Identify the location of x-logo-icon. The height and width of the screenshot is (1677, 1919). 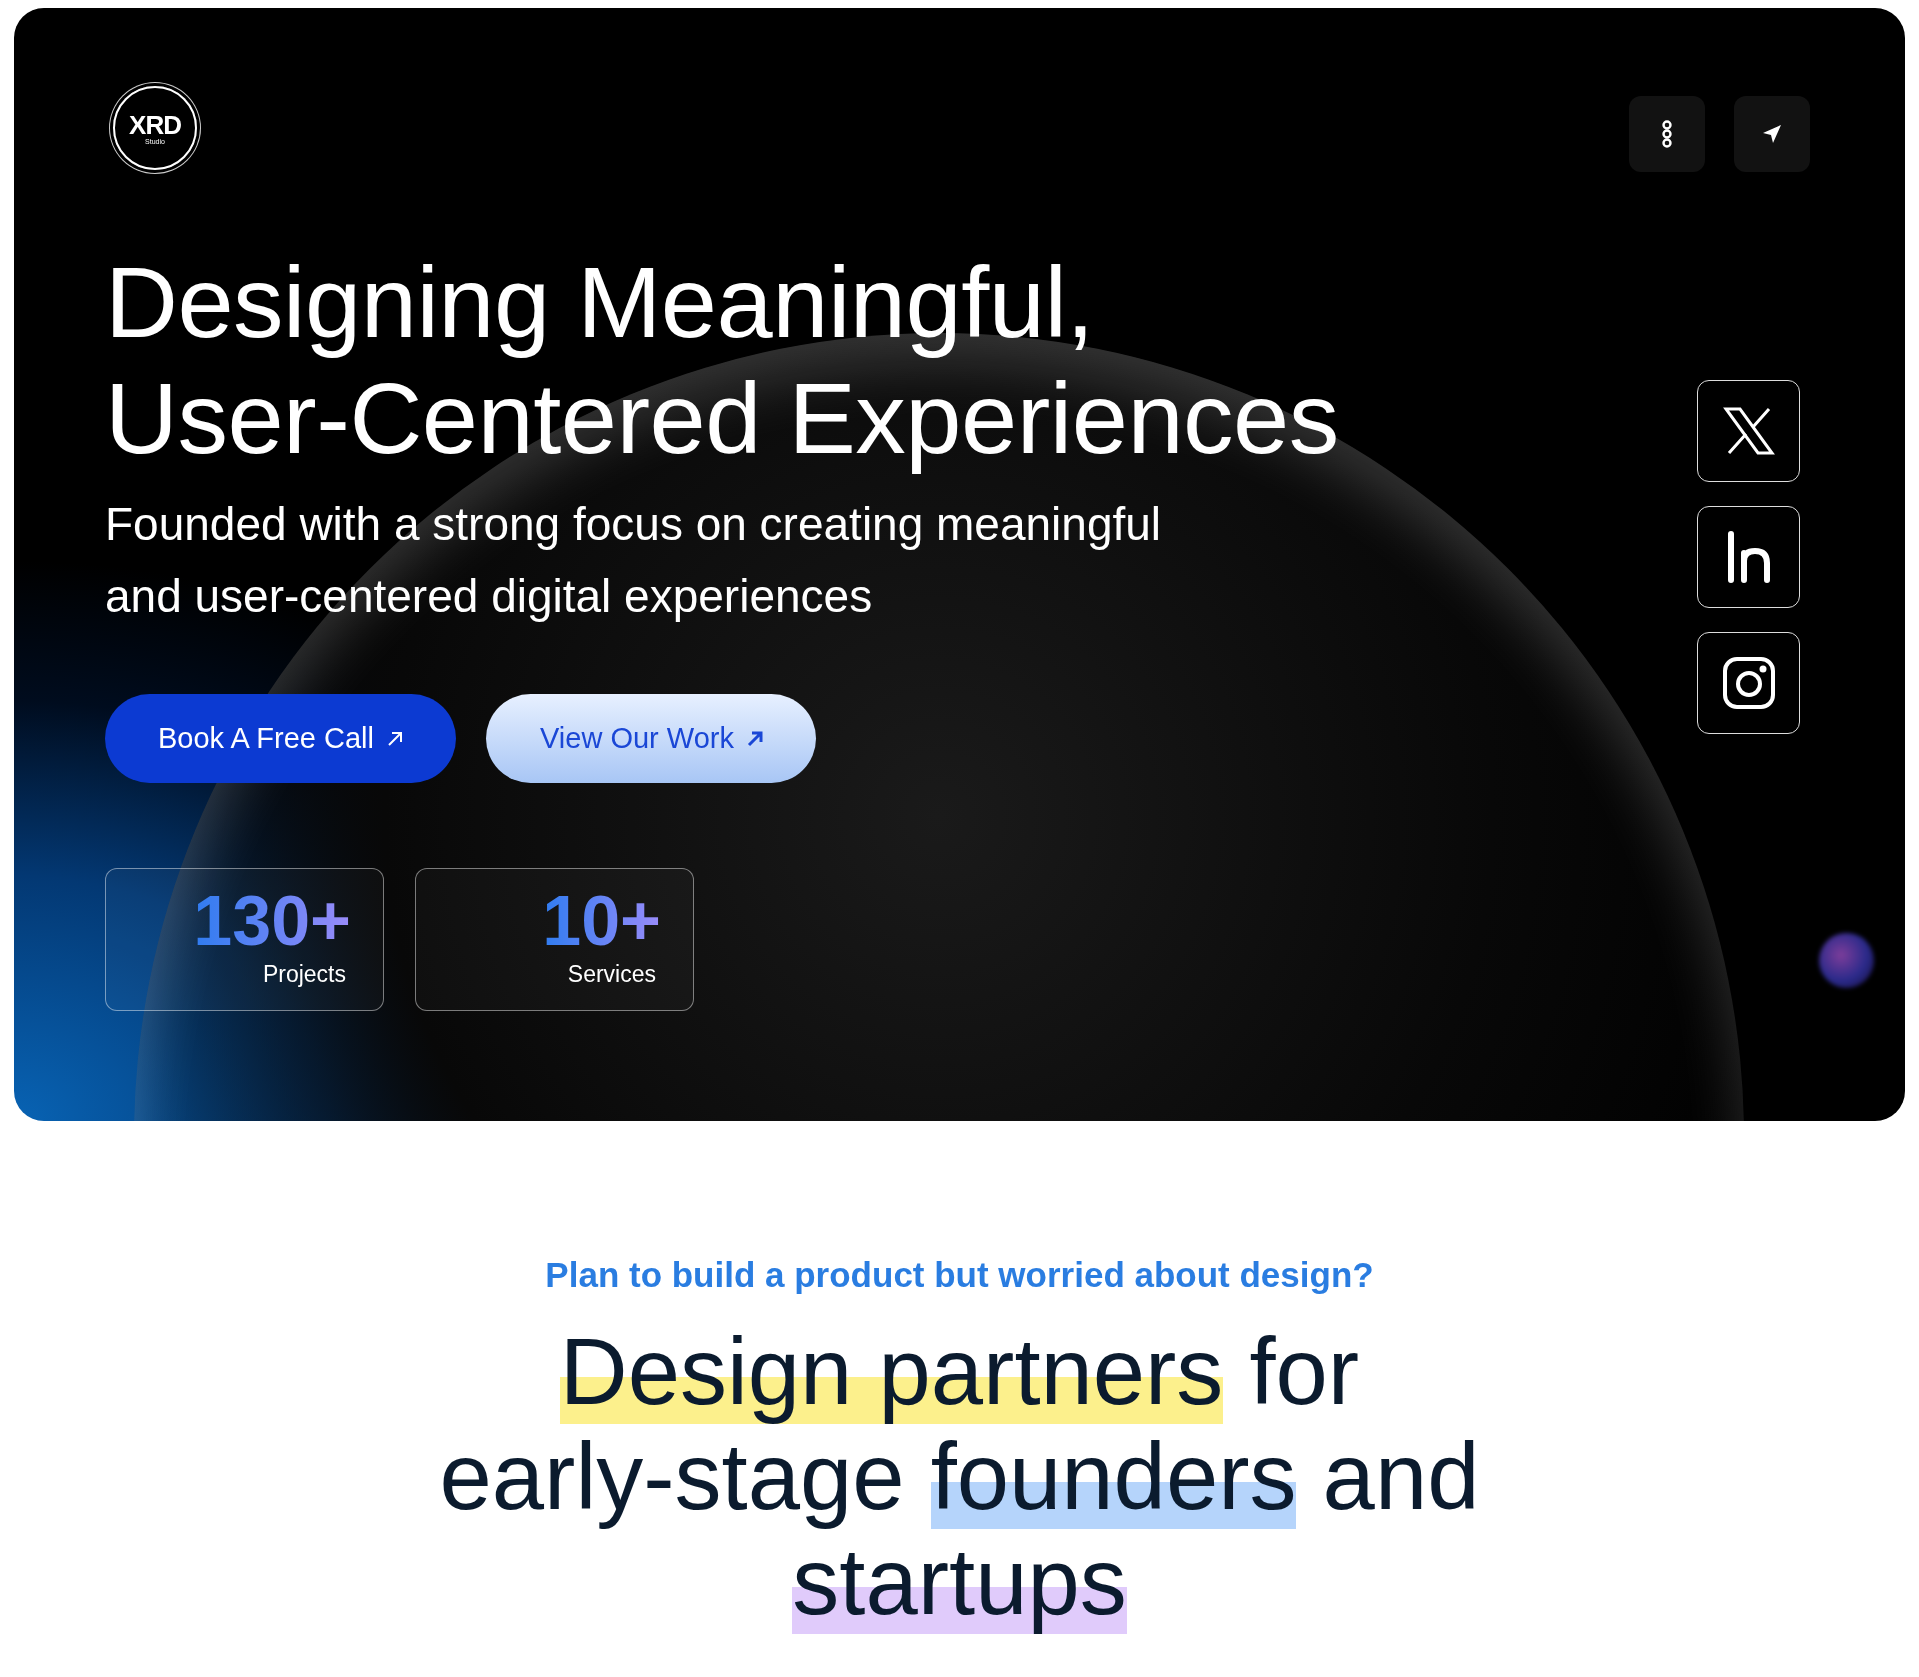
(1748, 431).